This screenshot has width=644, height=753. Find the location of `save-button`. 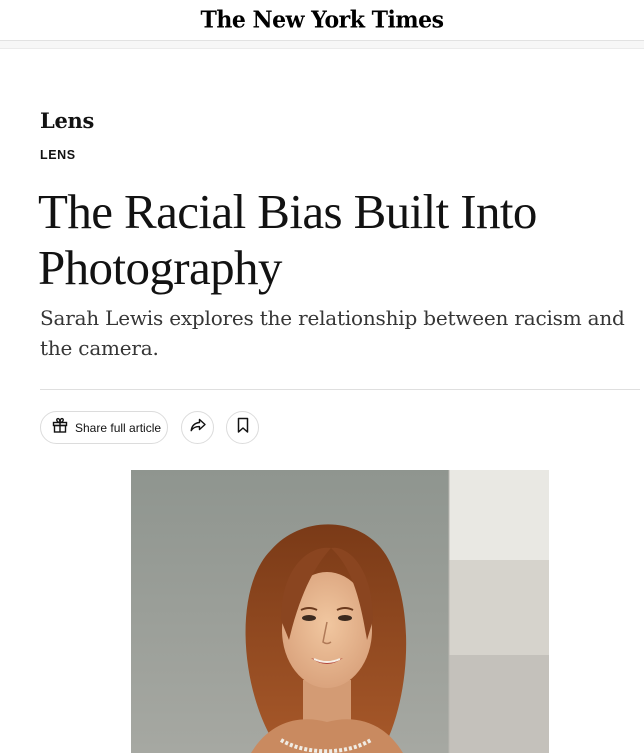

save-button is located at coordinates (242, 427).